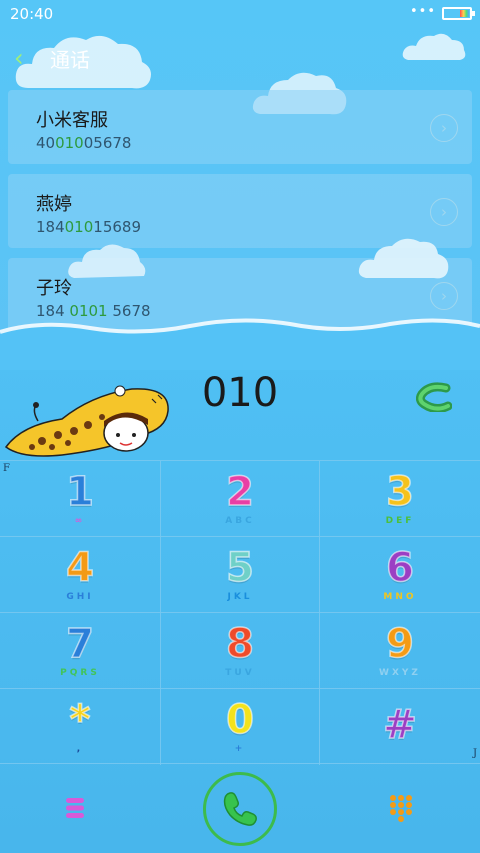  I want to click on key-9: 9 WXYZ, so click(400, 651).